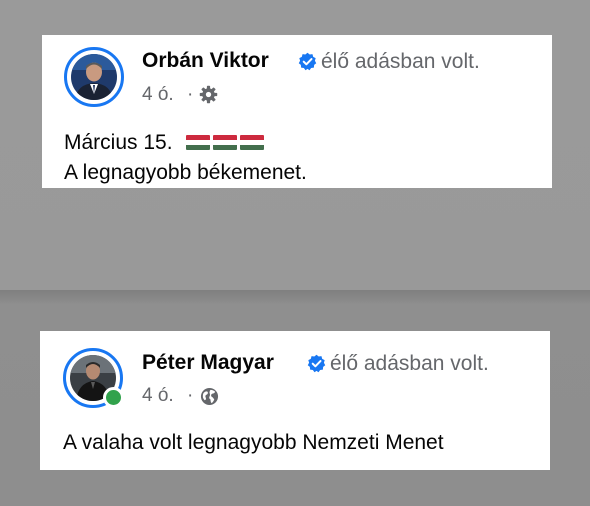 This screenshot has width=590, height=506. Describe the element at coordinates (93, 378) in the screenshot. I see `avatar-peter-magyar` at that location.